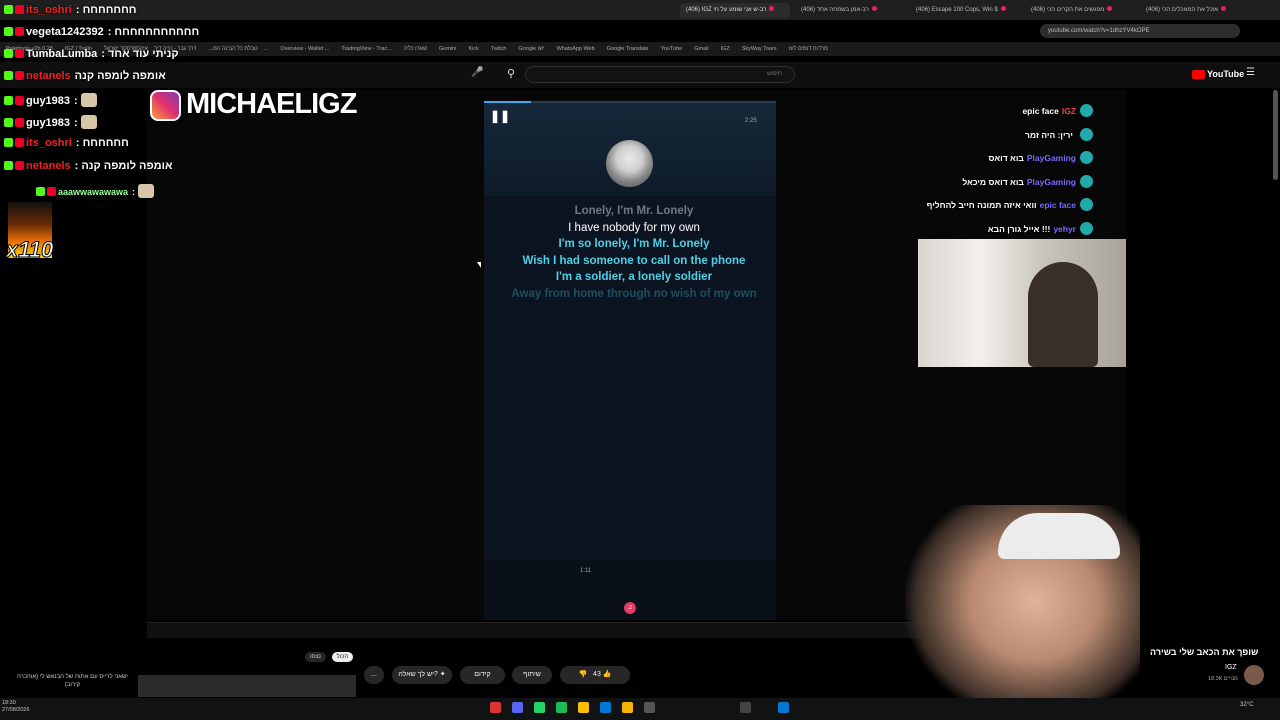  What do you see at coordinates (1064, 229) in the screenshot?
I see `chat-username: yehyr` at bounding box center [1064, 229].